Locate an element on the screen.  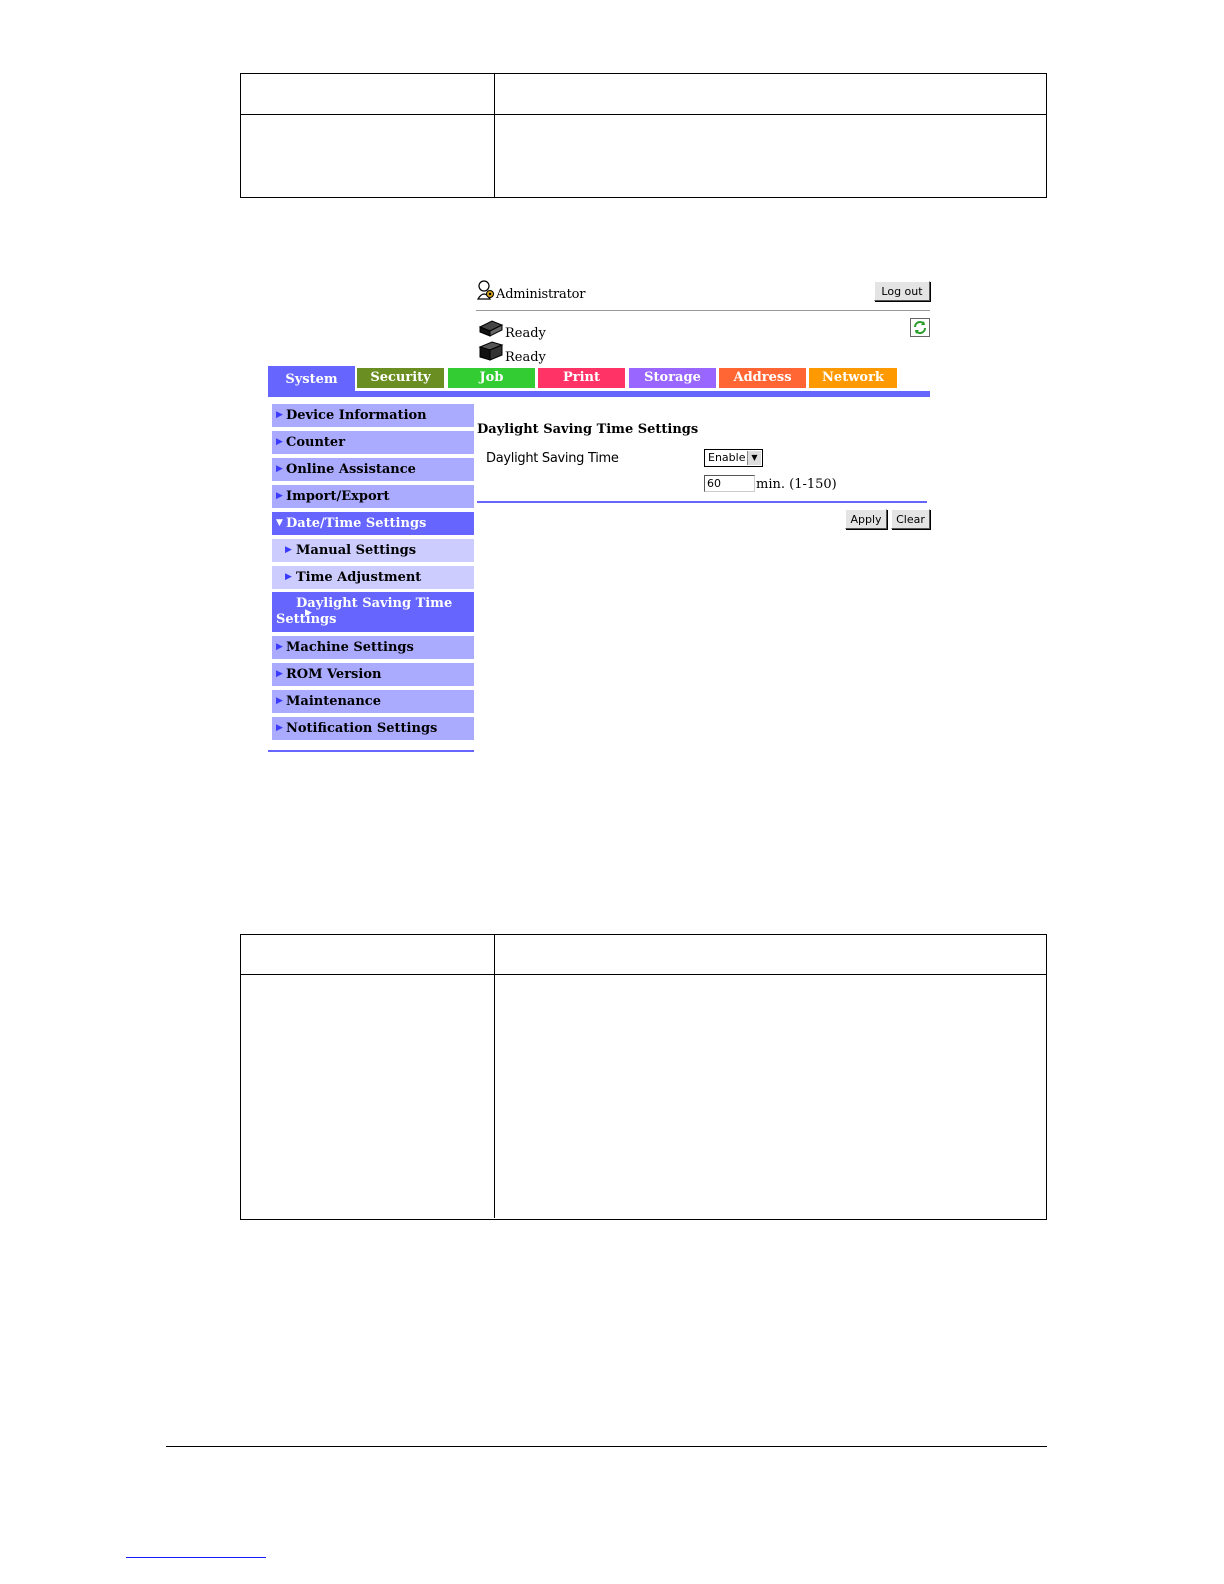
sidebar-item-label: Device Information is located at coordinates (356, 415).